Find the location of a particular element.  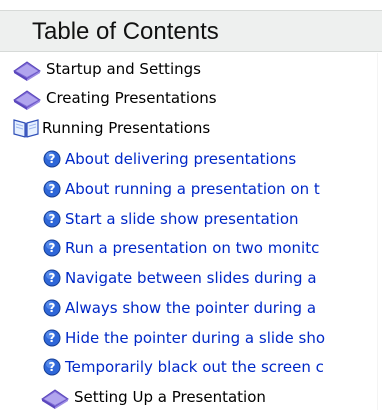

toc-topic-always-show-pointer: ? Always show the pointer during a is located at coordinates (212, 307).